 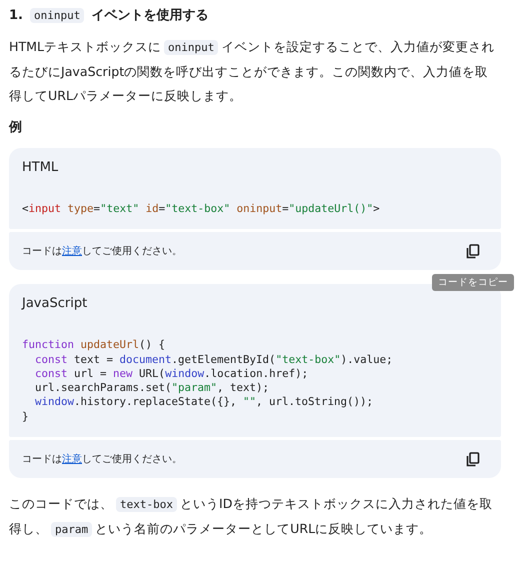 What do you see at coordinates (251, 517) in the screenshot?
I see `paragraph: このコードでは、 text-box というIDを持つテキストボックスに入力された値を取得し、 param という名前のパラメーターとしてURLに反映しています。` at bounding box center [251, 517].